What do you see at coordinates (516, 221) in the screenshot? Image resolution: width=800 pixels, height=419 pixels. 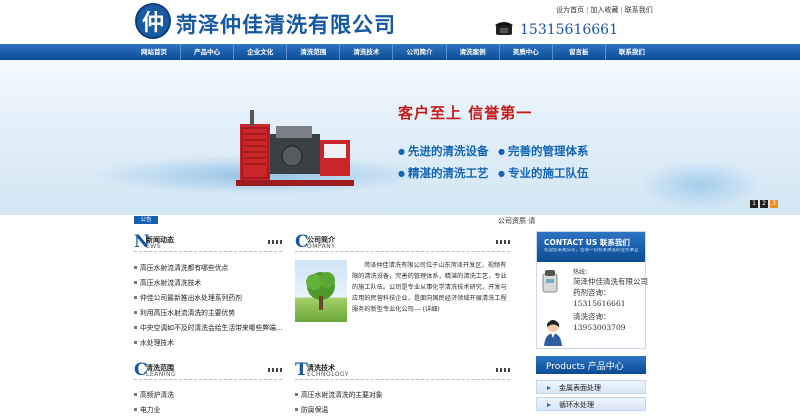 I see `announcement-text: 公司资质 请` at bounding box center [516, 221].